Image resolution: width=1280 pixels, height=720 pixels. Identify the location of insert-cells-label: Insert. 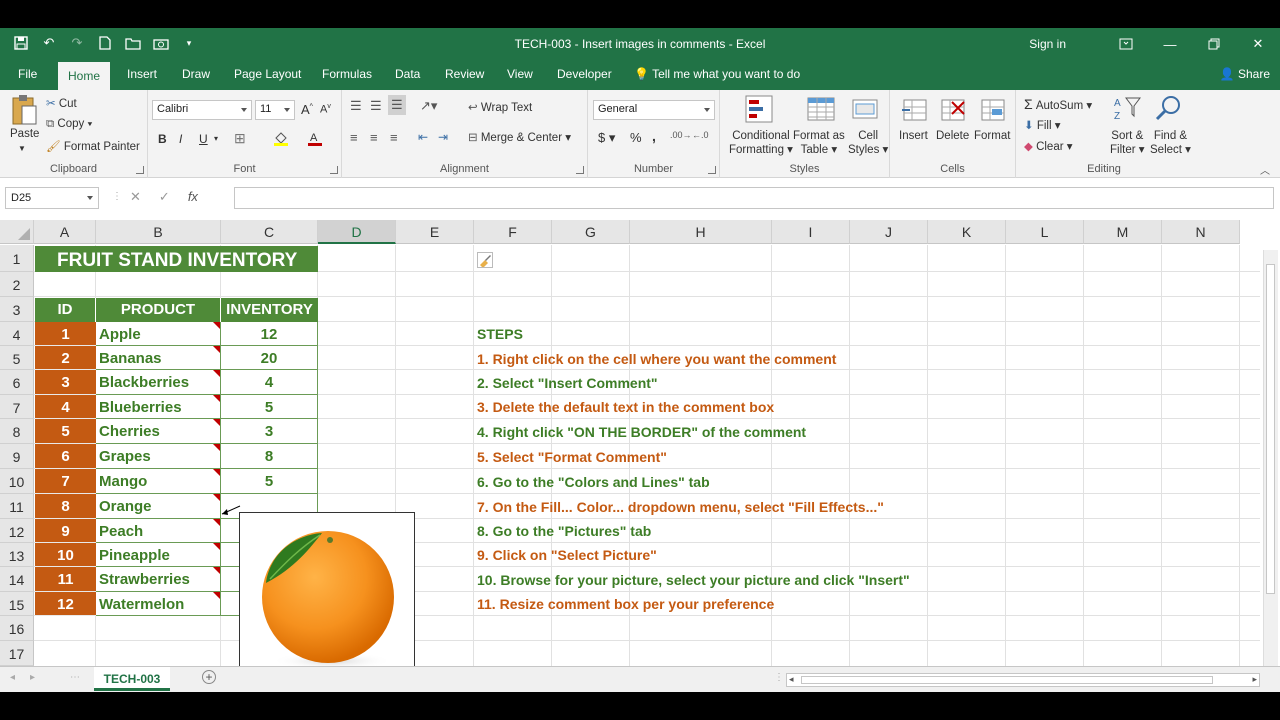
(913, 136).